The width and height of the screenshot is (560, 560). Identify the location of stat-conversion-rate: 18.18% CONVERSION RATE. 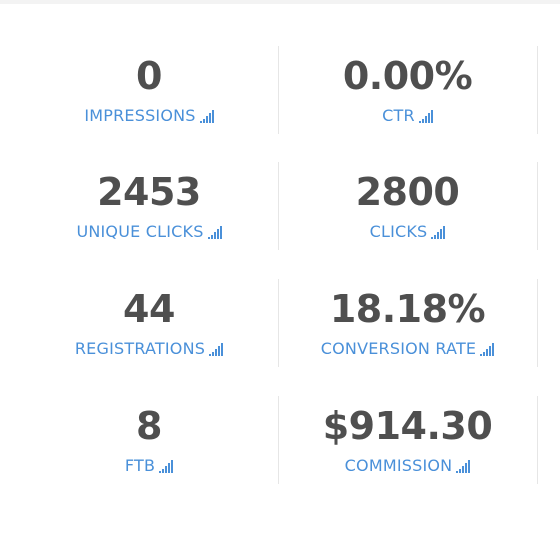
(407, 323).